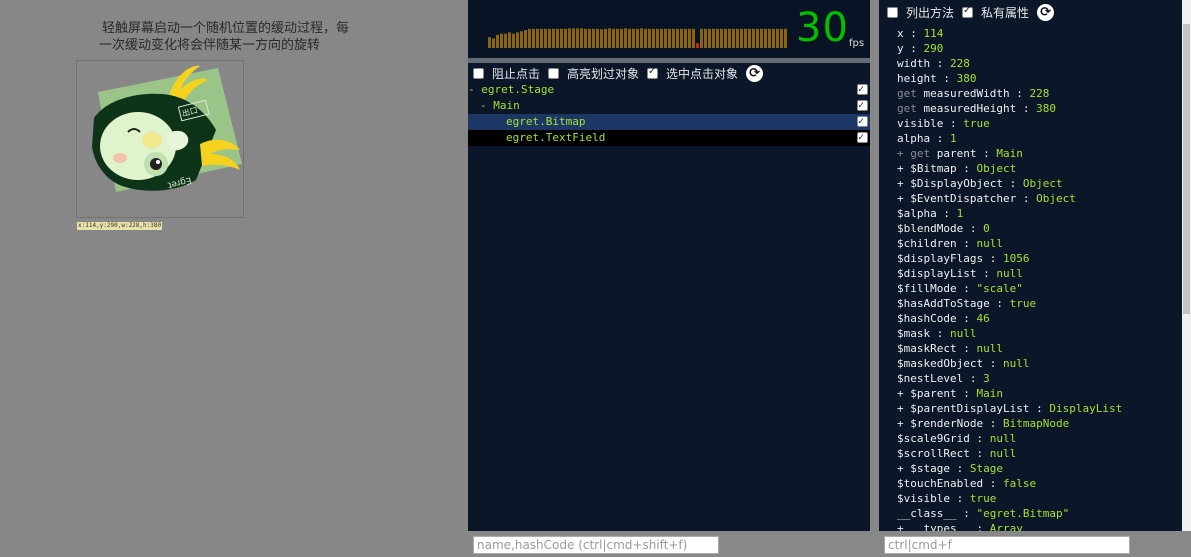 The height and width of the screenshot is (557, 1191). What do you see at coordinates (1037, 498) in the screenshot?
I see `property-row: $visible : true` at bounding box center [1037, 498].